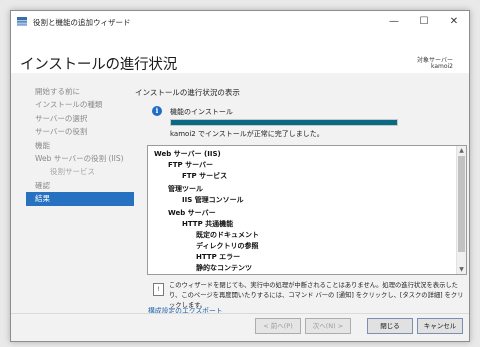  Describe the element at coordinates (461, 150) in the screenshot. I see `scroll-up-arrow-icon: ▲` at that location.